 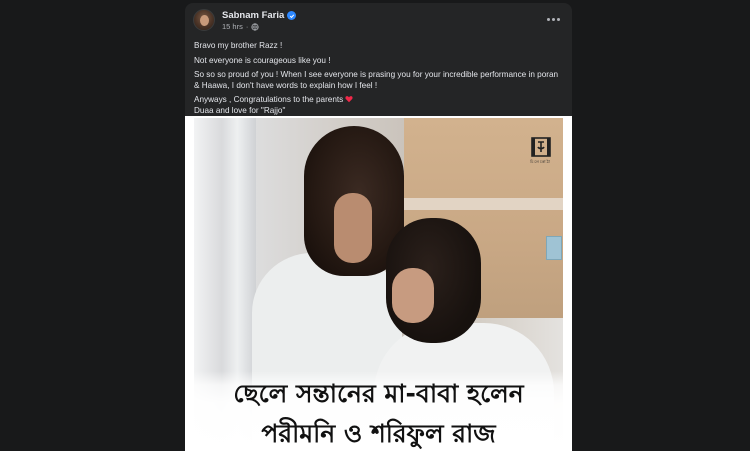 I want to click on verified-badge-icon, so click(x=292, y=15).